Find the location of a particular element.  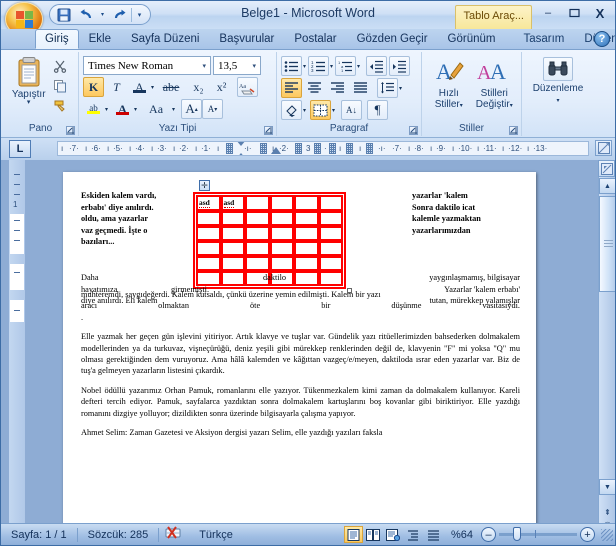

table-move-handle: ✛ is located at coordinates (204, 185).